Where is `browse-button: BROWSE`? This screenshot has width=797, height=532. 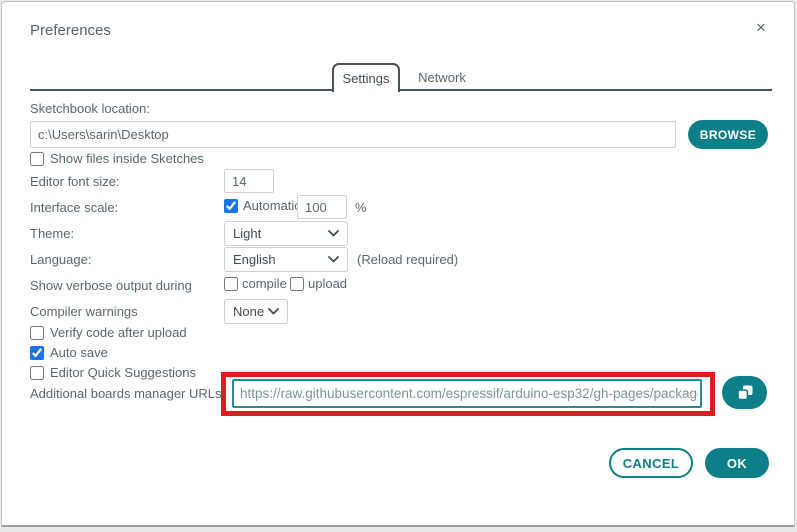
browse-button: BROWSE is located at coordinates (728, 134).